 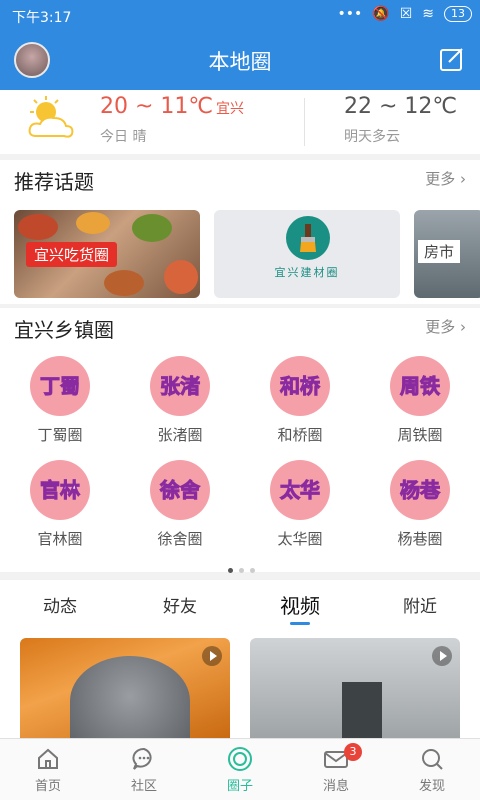 I want to click on circle-icon, so click(x=240, y=759).